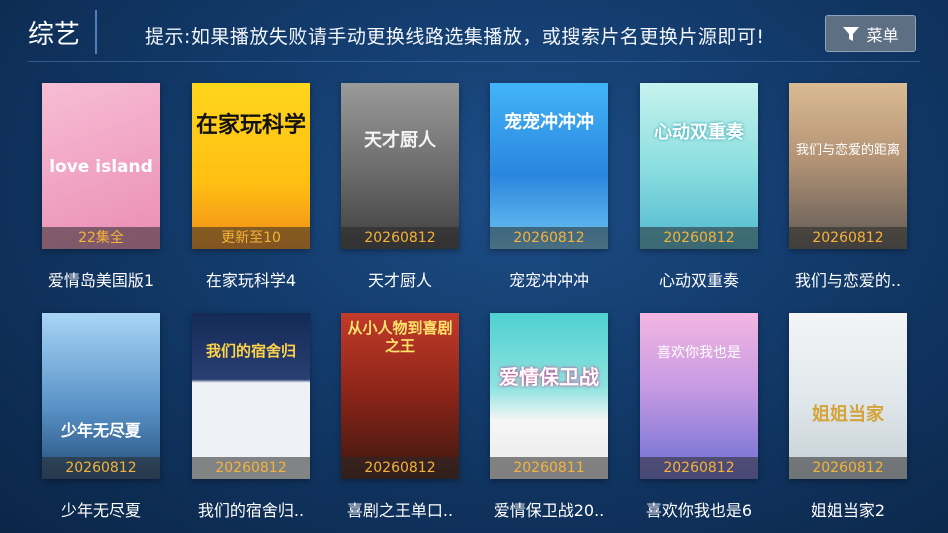 The image size is (948, 533). I want to click on poster-title-art: 姐姐当家, so click(848, 414).